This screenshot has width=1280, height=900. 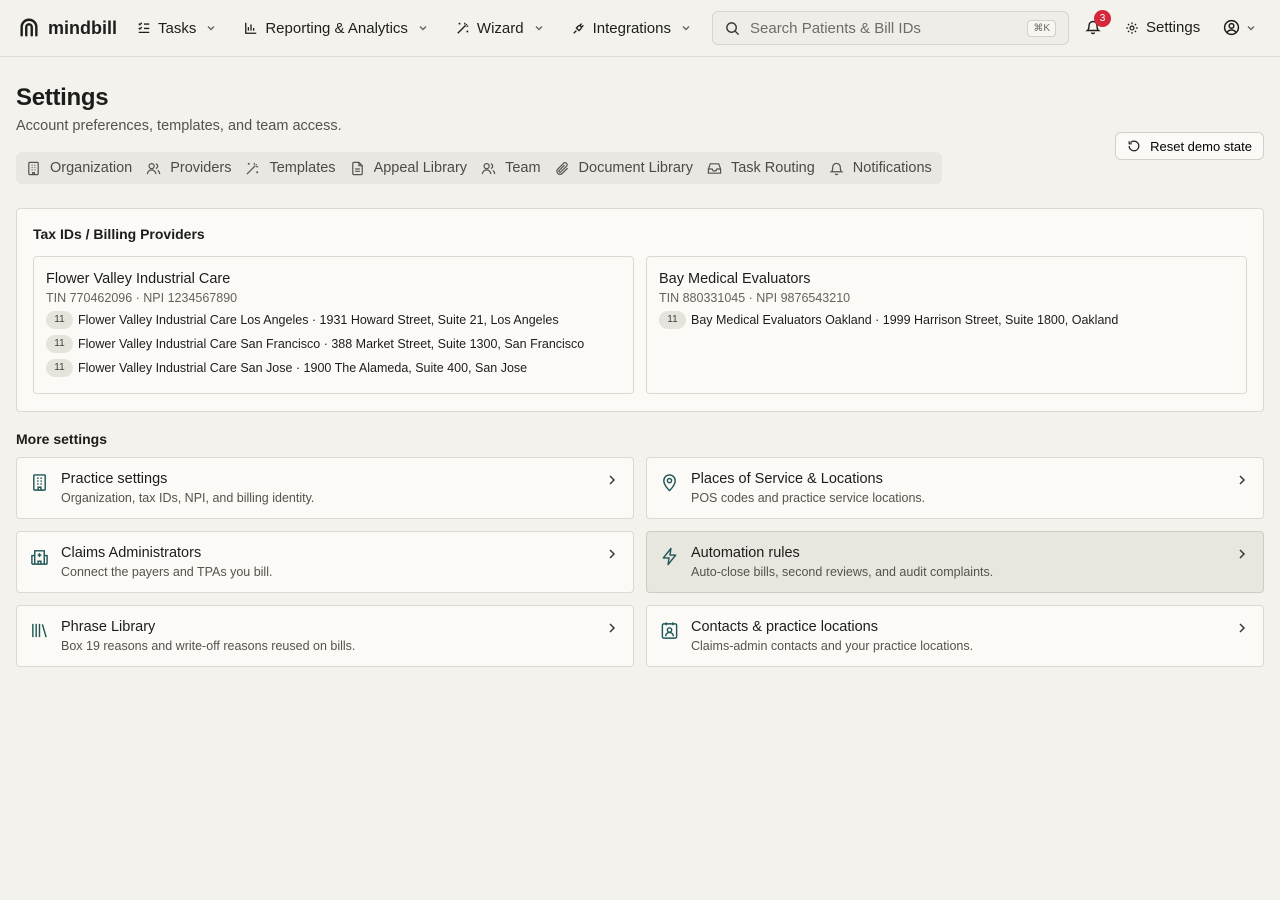 What do you see at coordinates (1102, 18) in the screenshot?
I see `notification-count-badge: 3` at bounding box center [1102, 18].